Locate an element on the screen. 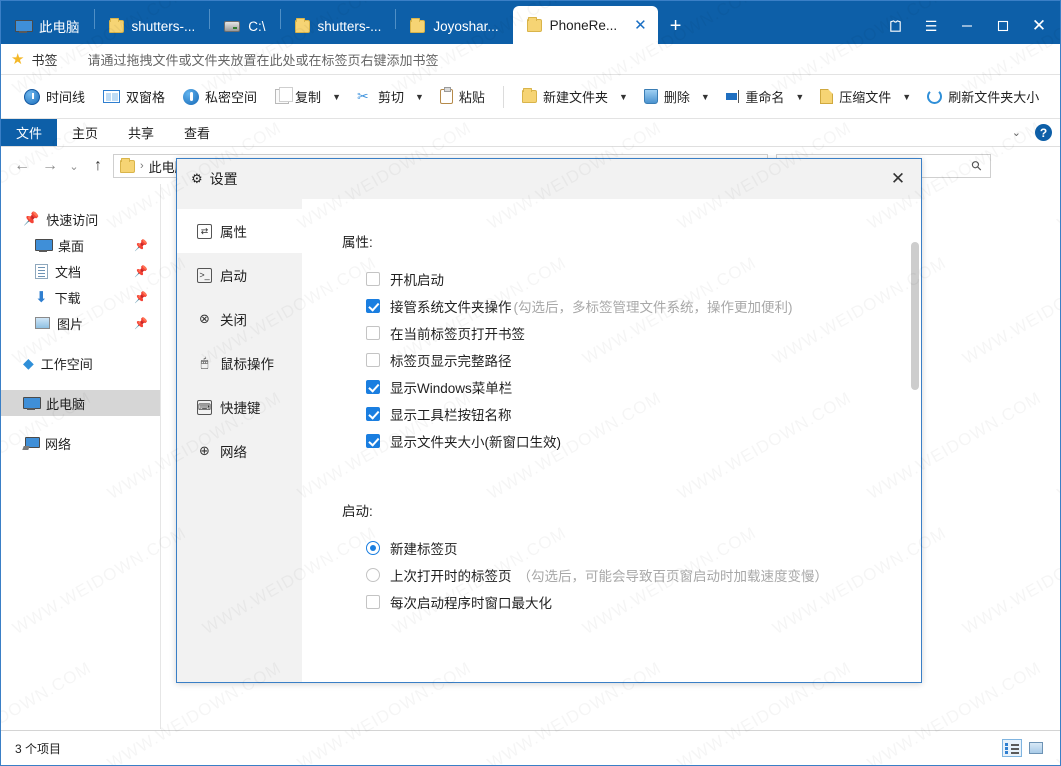  toolbar-timeline: 时间线 is located at coordinates (54, 96).